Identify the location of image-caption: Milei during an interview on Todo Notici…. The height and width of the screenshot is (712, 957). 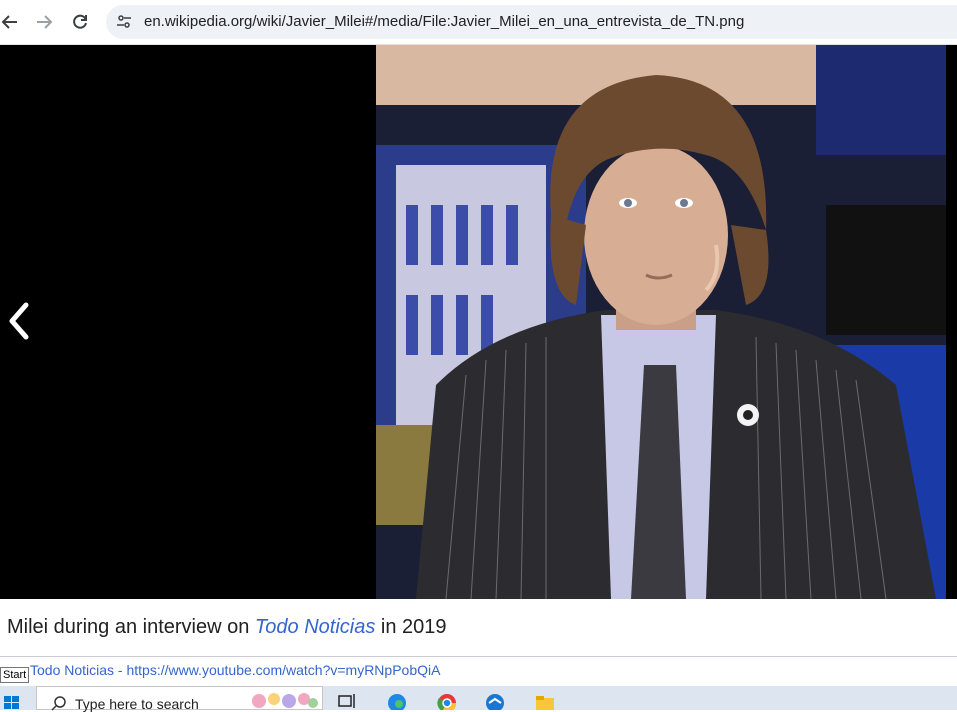
(227, 627).